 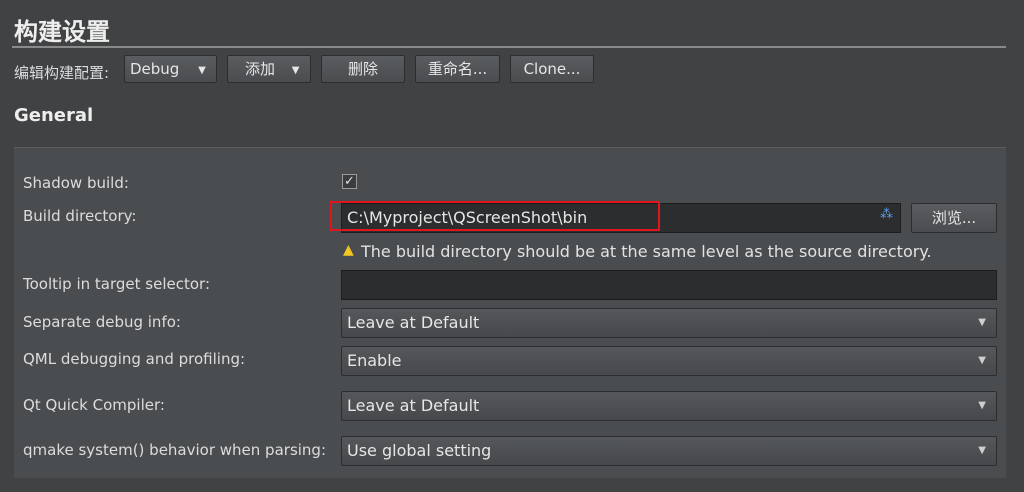 What do you see at coordinates (102, 322) in the screenshot?
I see `separate-debug-label: Separate debug info:` at bounding box center [102, 322].